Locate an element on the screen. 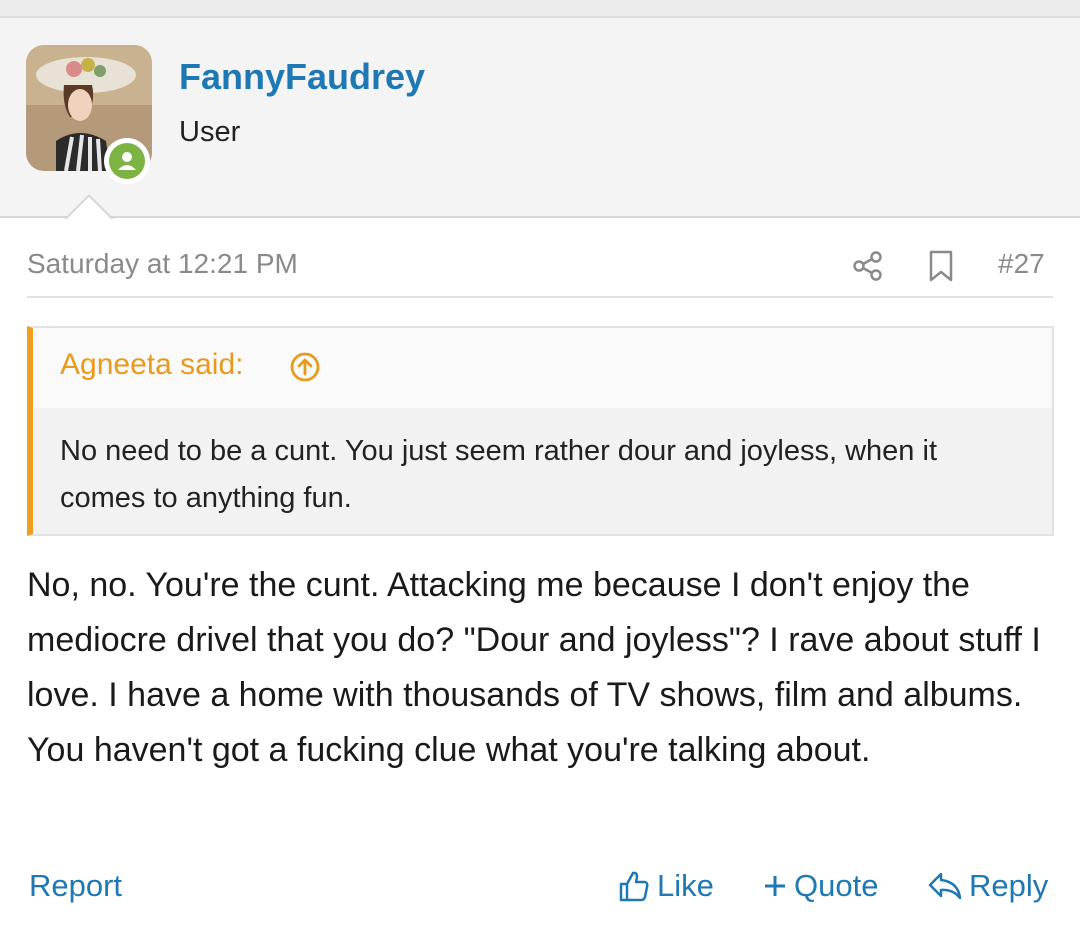 This screenshot has width=1080, height=949. bookmark-icon is located at coordinates (941, 266).